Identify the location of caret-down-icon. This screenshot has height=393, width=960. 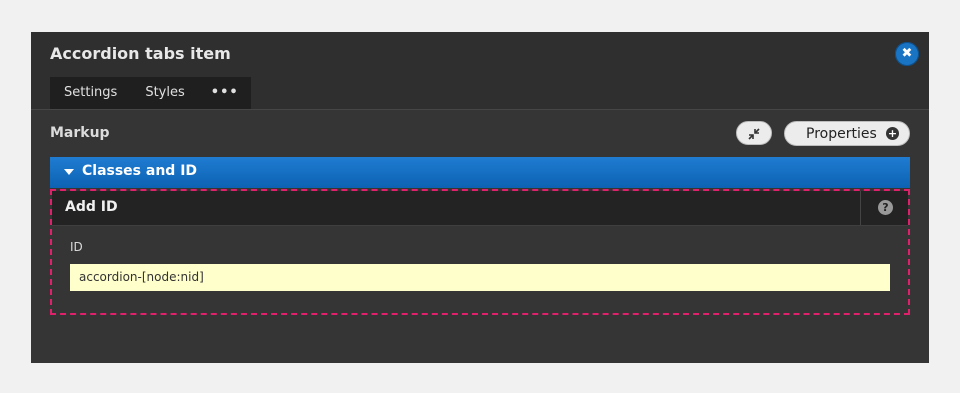
(69, 172).